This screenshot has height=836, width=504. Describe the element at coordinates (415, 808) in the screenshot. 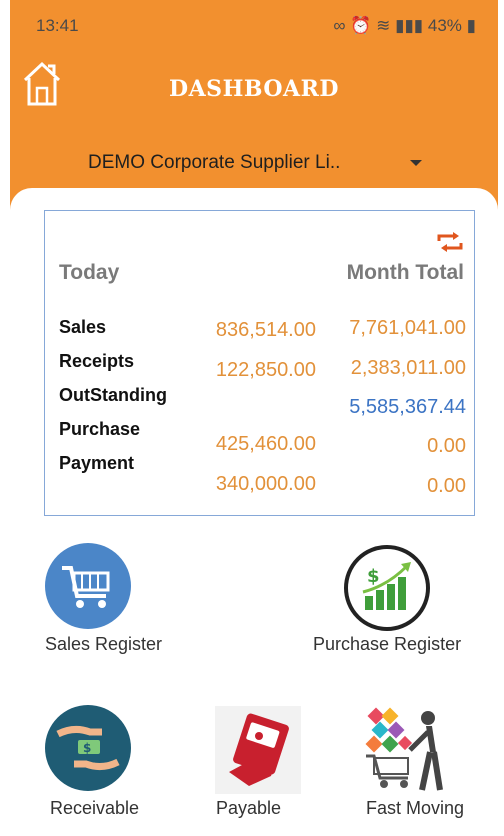

I see `fast-moving-label: Fast Moving` at that location.